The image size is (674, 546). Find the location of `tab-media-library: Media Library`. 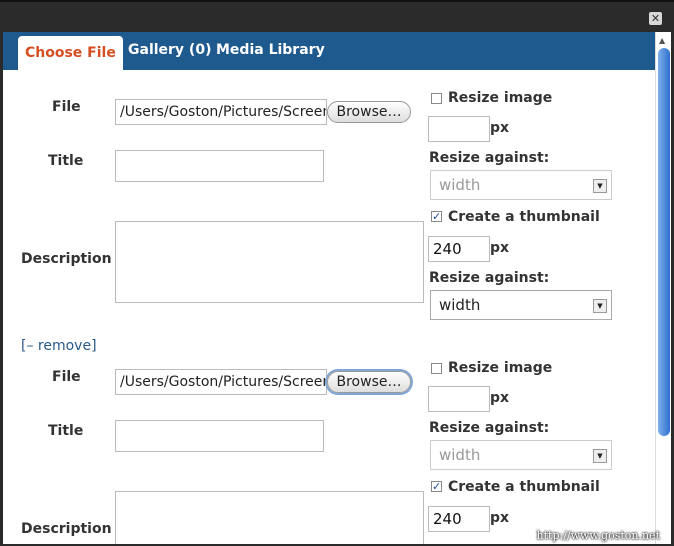

tab-media-library: Media Library is located at coordinates (270, 52).